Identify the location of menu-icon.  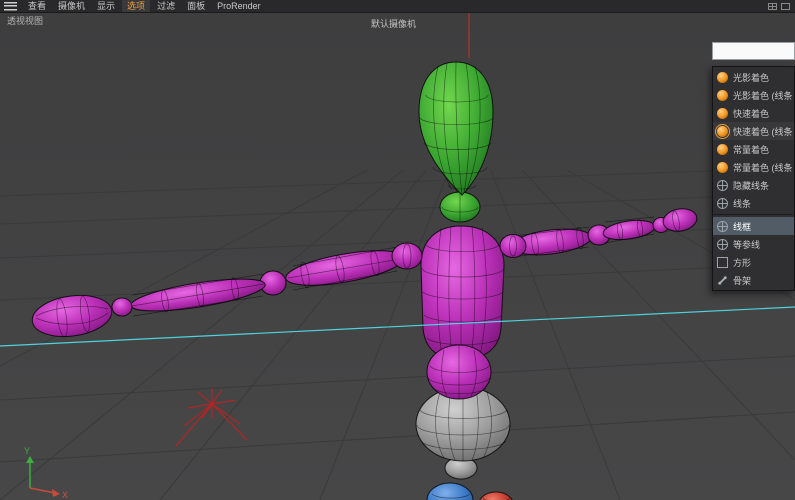
(10, 6).